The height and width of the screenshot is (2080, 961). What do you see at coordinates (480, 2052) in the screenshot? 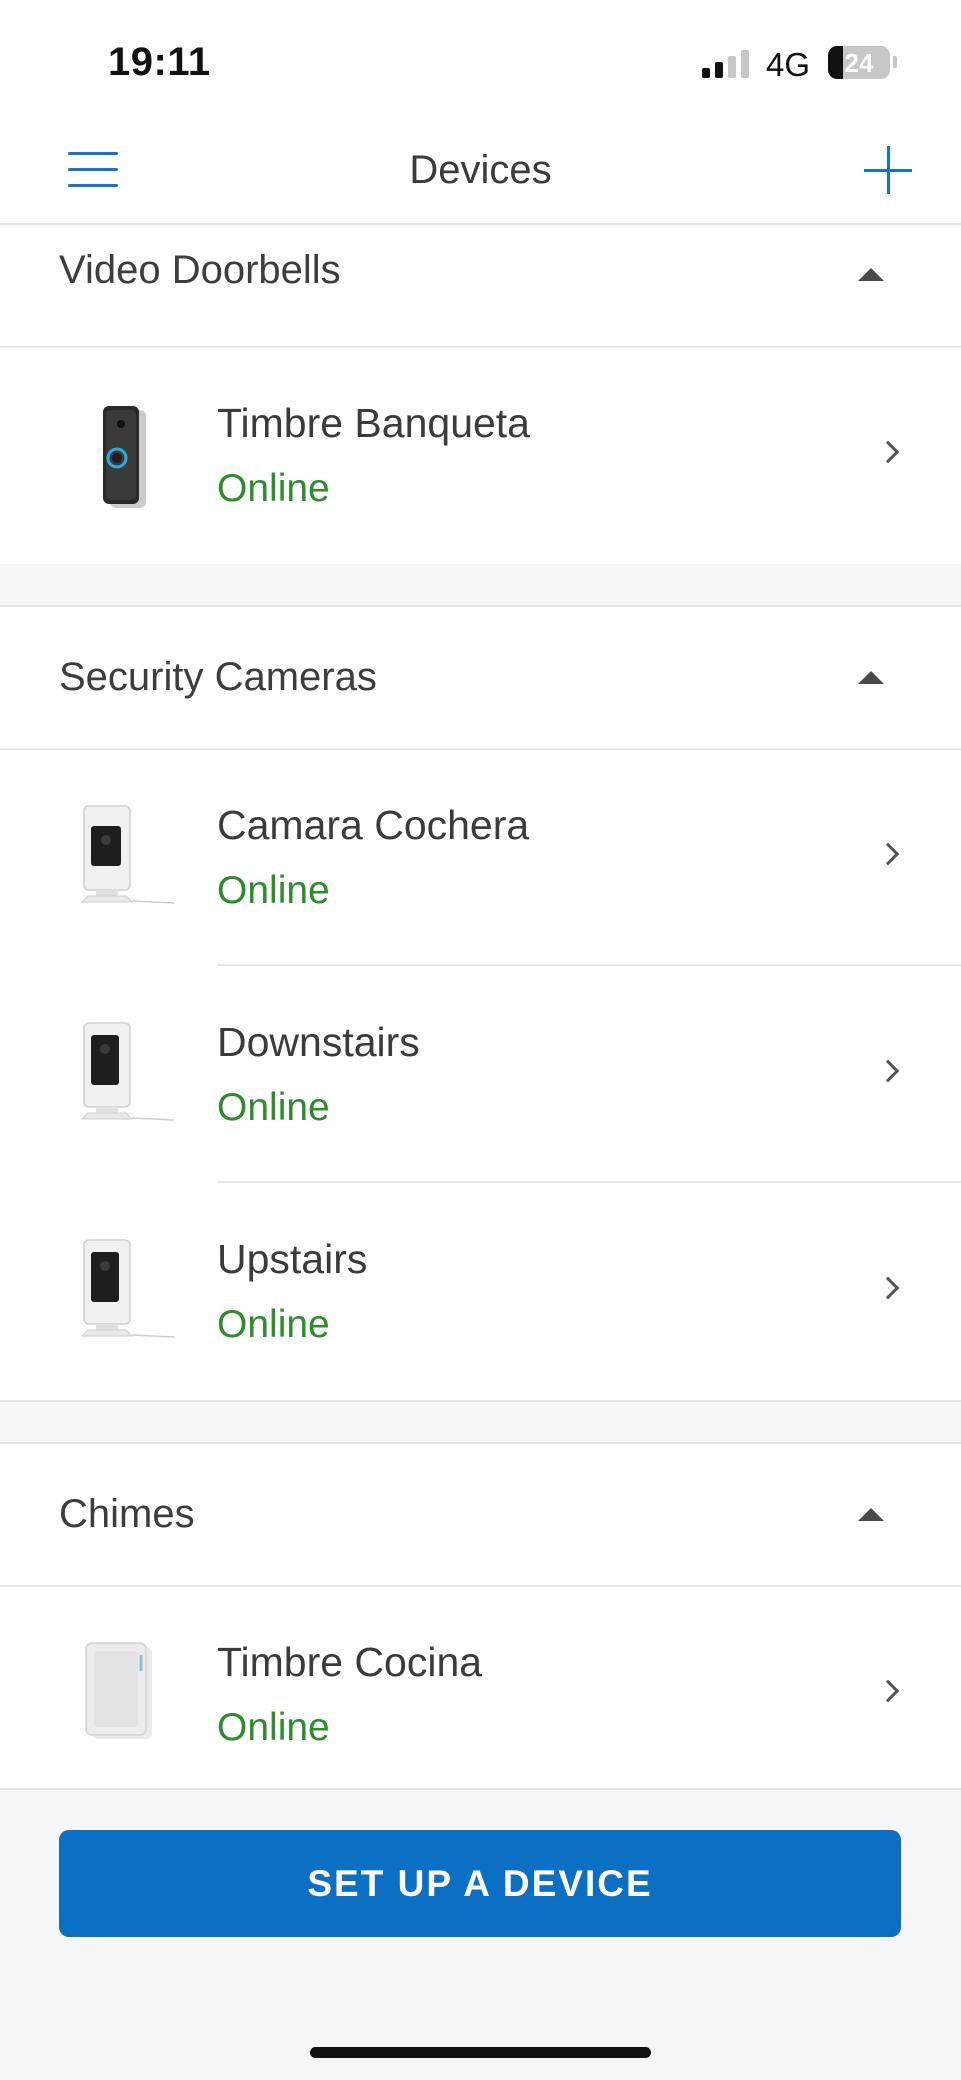
I see `home-indicator` at bounding box center [480, 2052].